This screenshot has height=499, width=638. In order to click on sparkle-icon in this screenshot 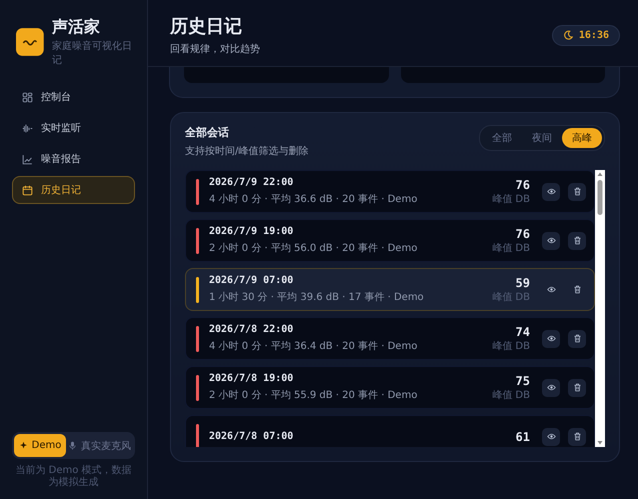, I will do `click(23, 445)`.